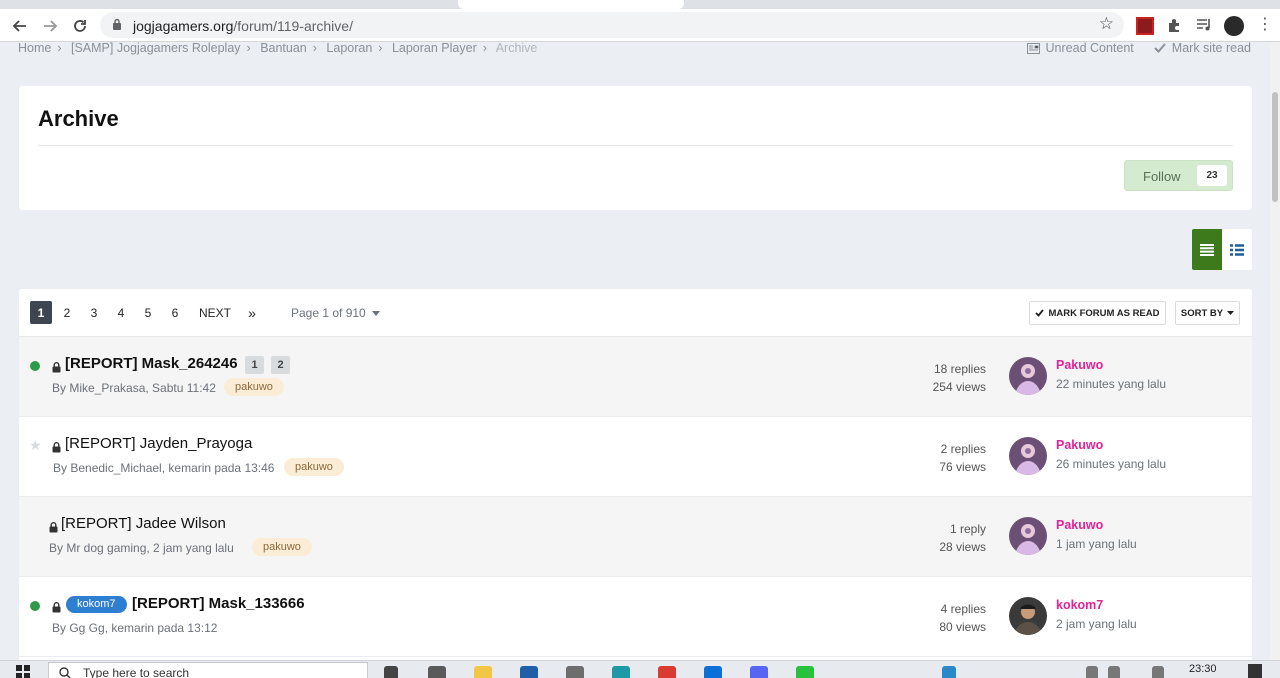 This screenshot has height=678, width=1280. Describe the element at coordinates (962, 538) in the screenshot. I see `topic-stats: 1 reply 28 views` at that location.